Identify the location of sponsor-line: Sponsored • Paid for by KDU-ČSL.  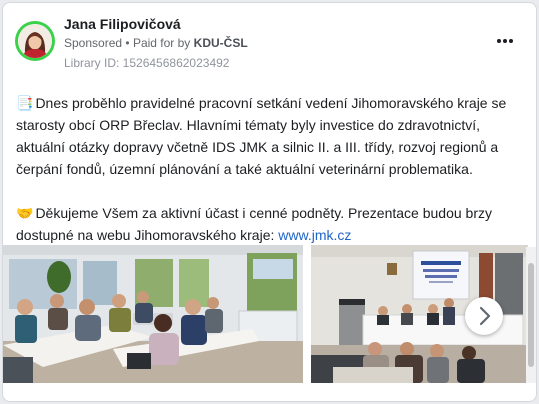
(156, 43).